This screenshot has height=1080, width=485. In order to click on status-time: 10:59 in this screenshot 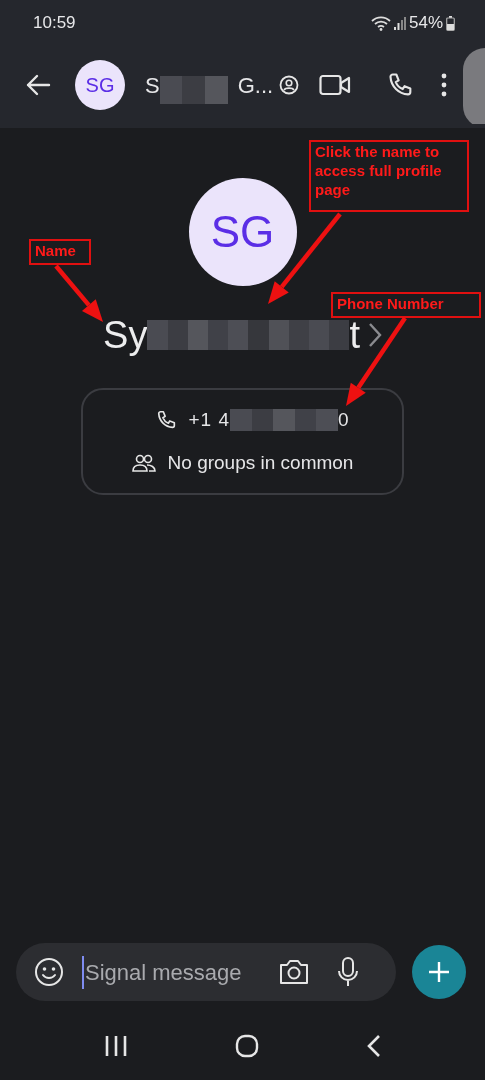, I will do `click(54, 23)`.